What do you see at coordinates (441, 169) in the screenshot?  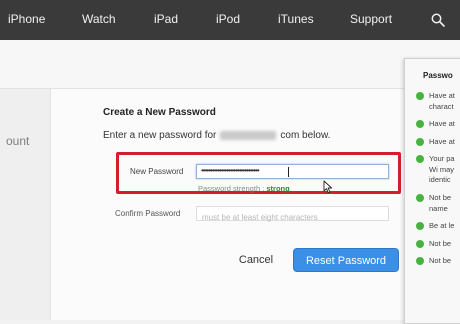 I see `requirement-text-cont: Wi may` at bounding box center [441, 169].